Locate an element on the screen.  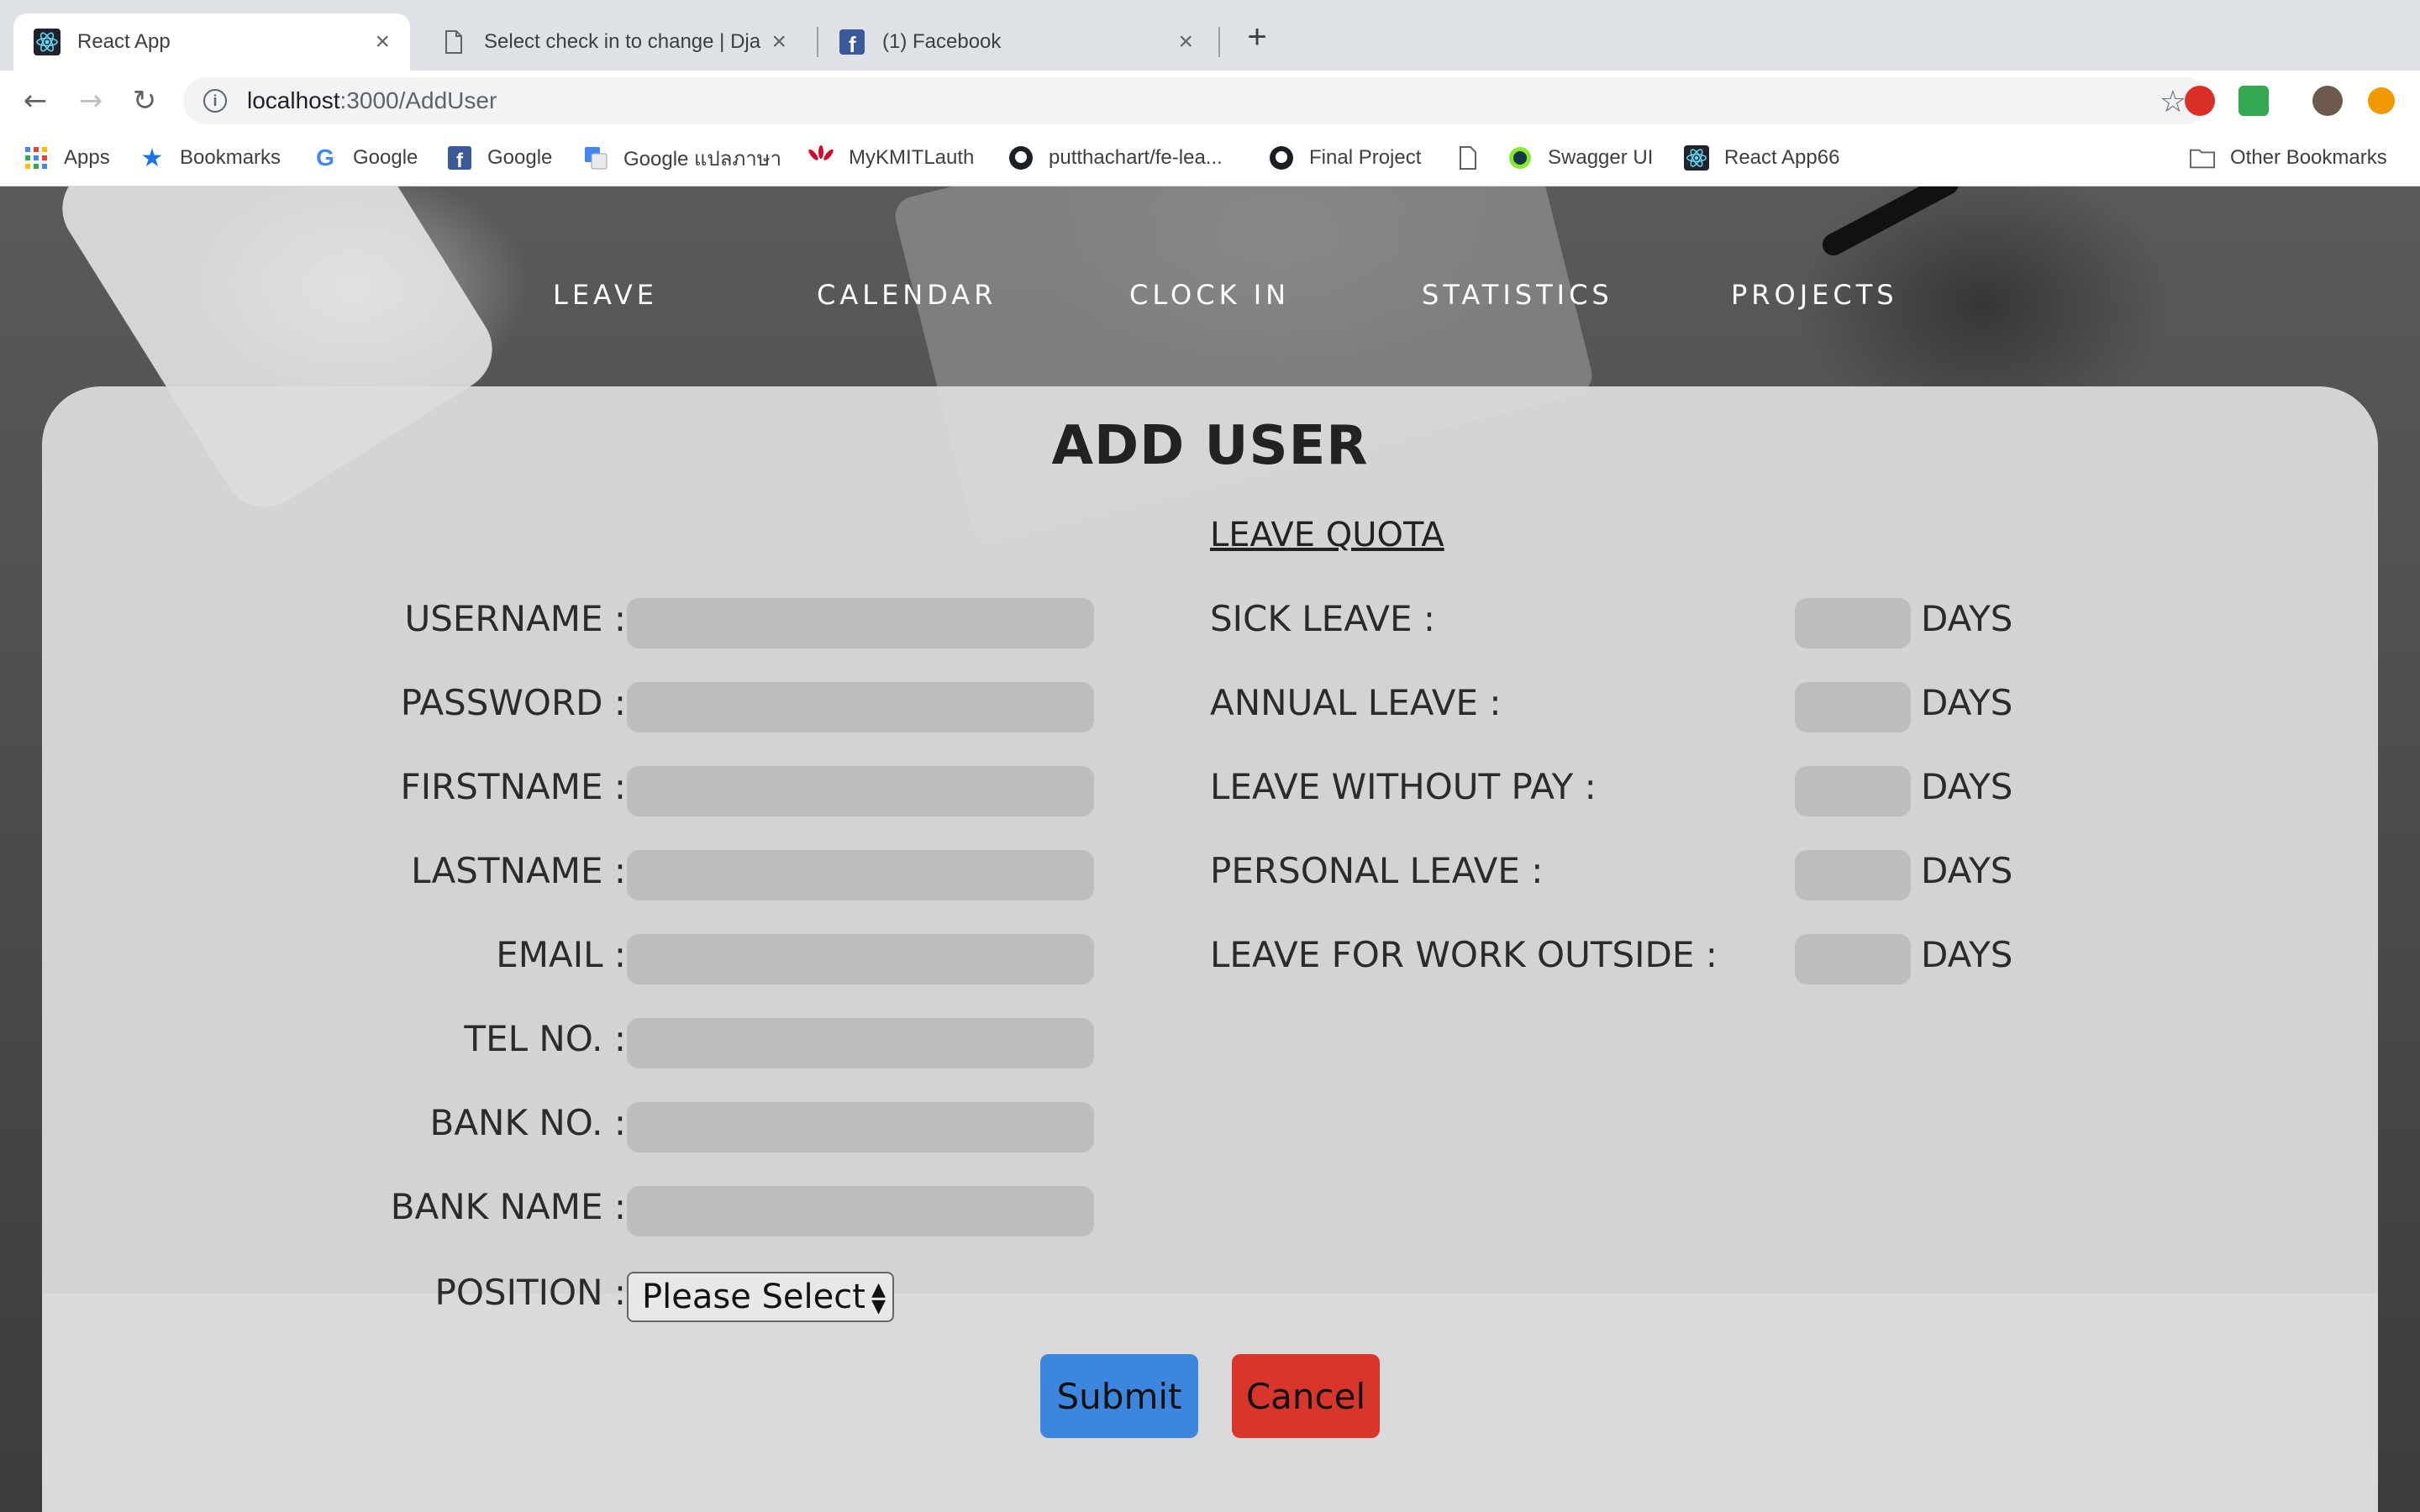
forward-button: → is located at coordinates (90, 100).